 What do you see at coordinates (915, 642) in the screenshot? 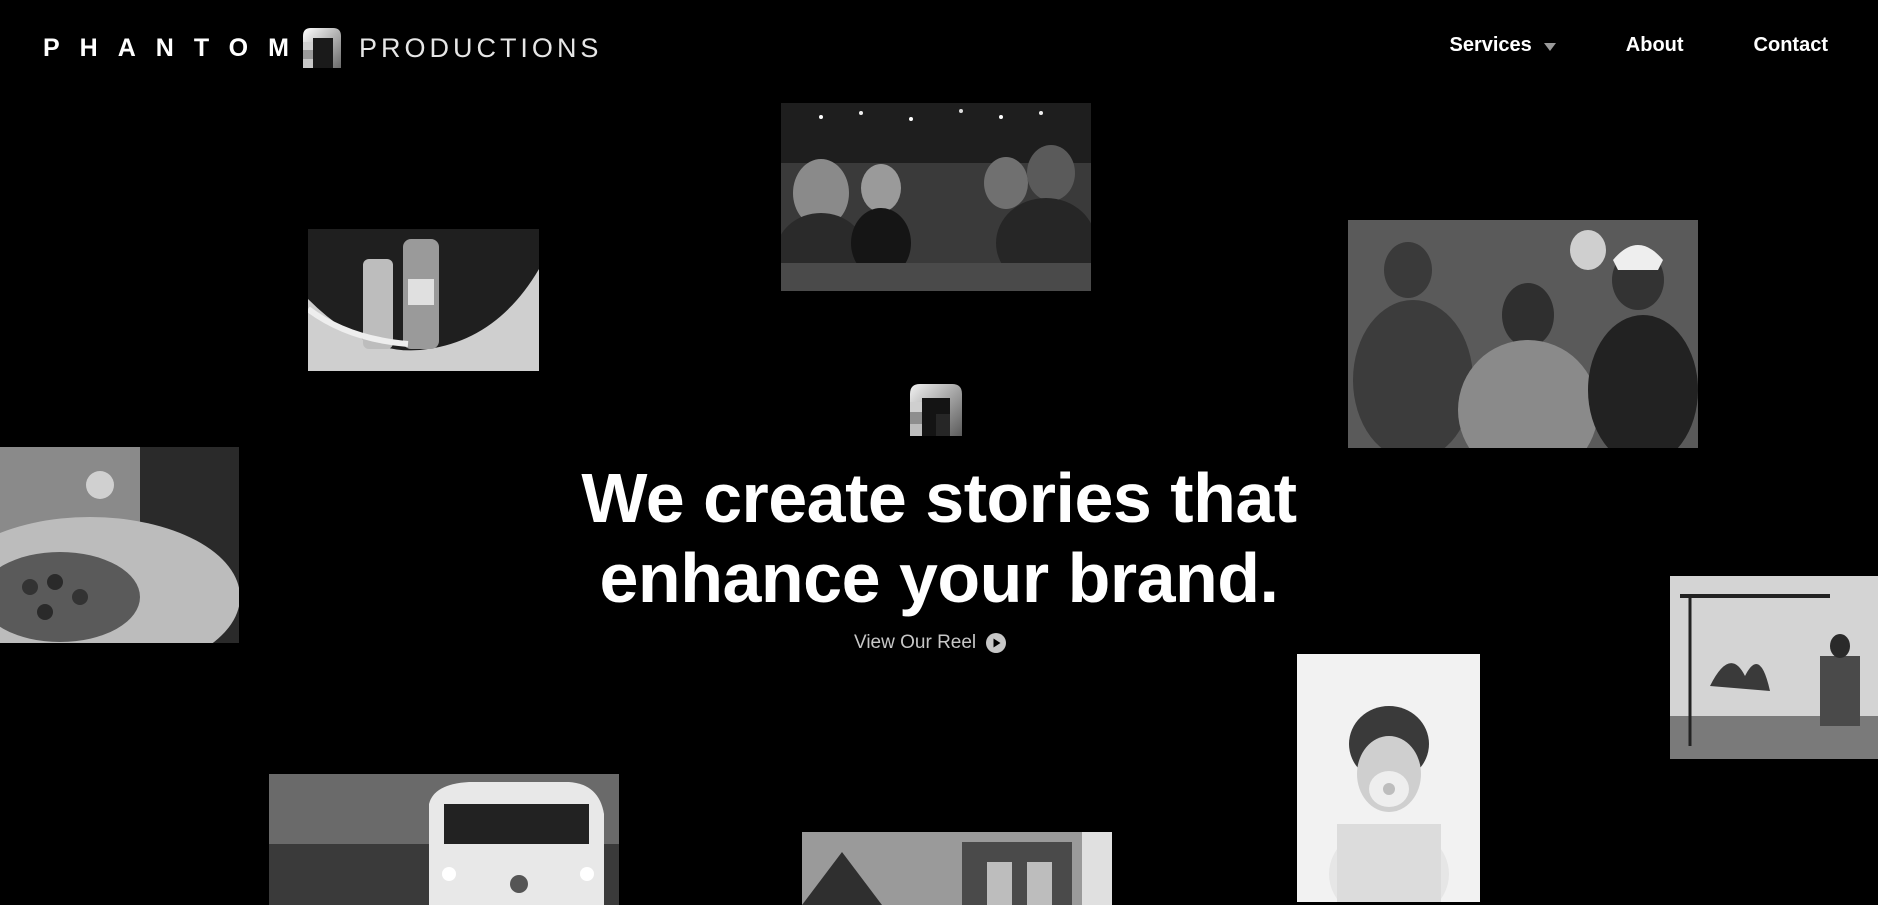
I see `view-reel-label: View Our Reel` at bounding box center [915, 642].